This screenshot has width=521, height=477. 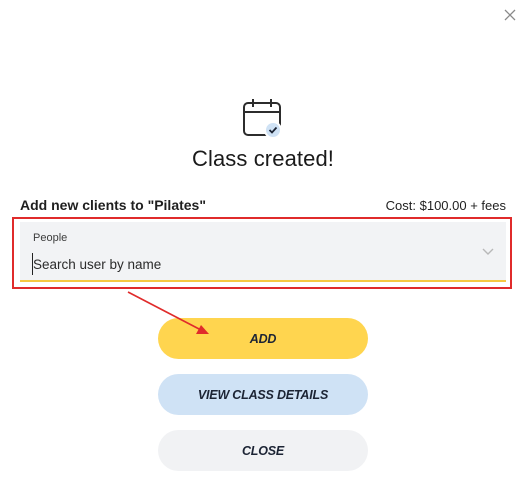 I want to click on add-clients-label: Add new clients to "Pilates", so click(x=113, y=205).